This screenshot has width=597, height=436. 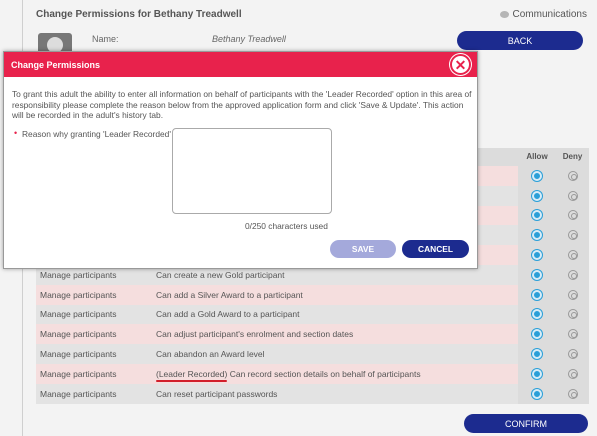 I want to click on leader-recorded-tag: (Leader Recorded), so click(x=192, y=375).